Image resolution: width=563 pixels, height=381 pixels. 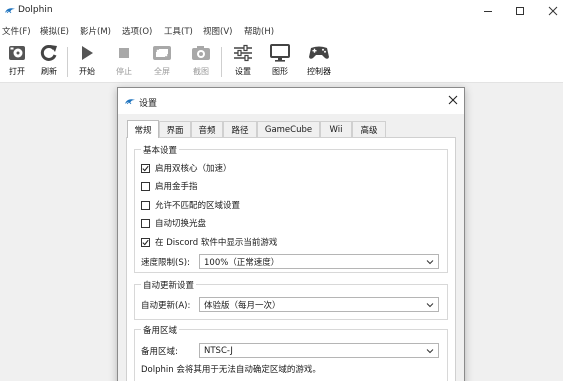 I want to click on basic-settings-title: 基本设置, so click(x=160, y=150).